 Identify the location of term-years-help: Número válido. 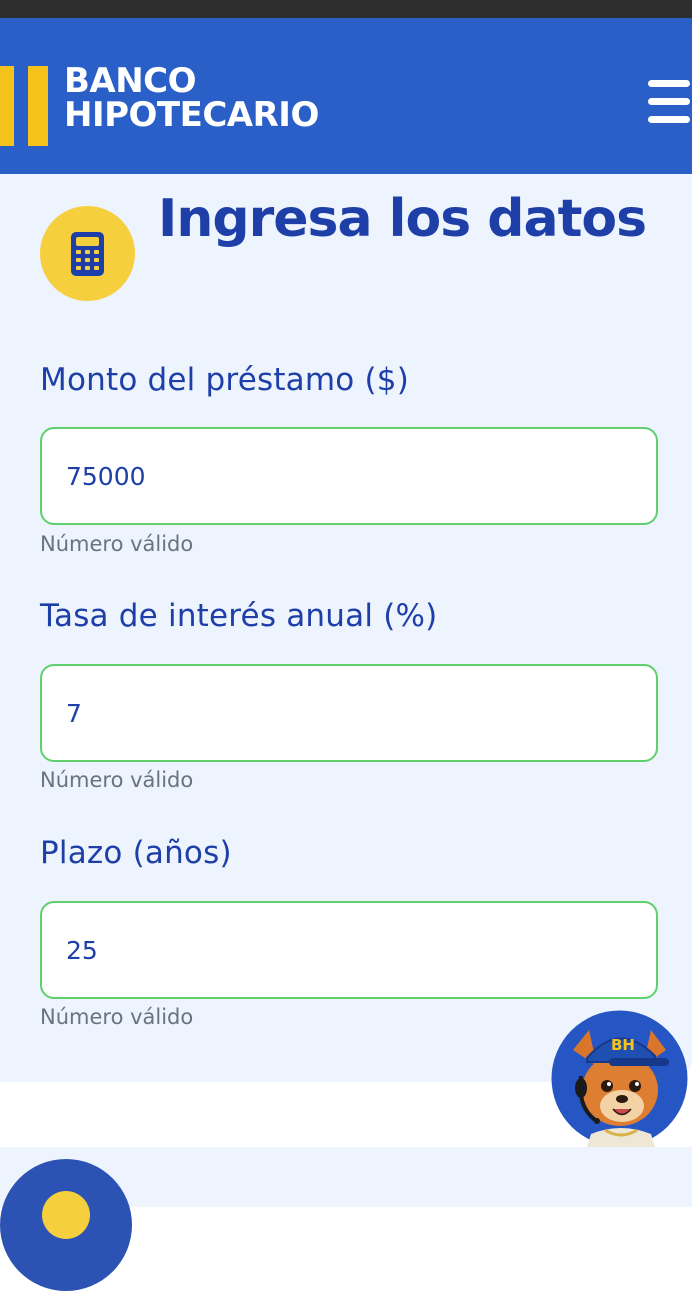
(117, 1017).